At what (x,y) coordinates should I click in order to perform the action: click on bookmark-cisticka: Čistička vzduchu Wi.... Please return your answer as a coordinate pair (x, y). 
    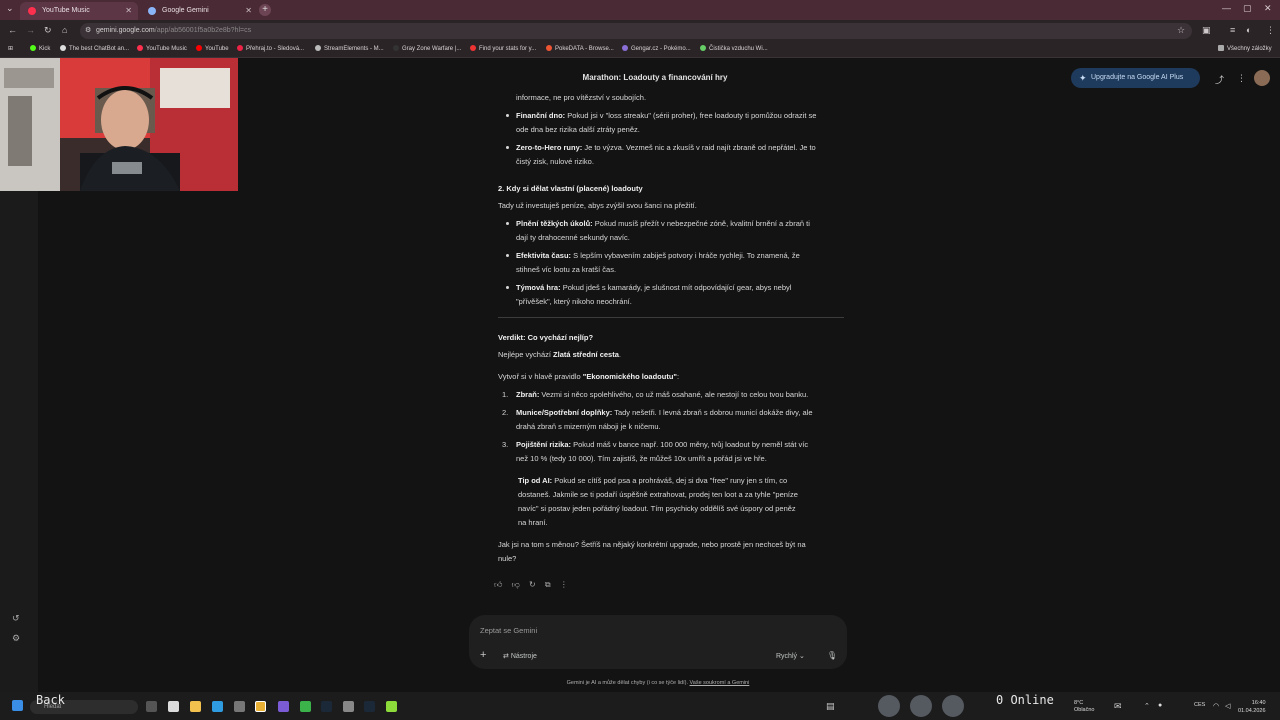
    Looking at the image, I should click on (734, 49).